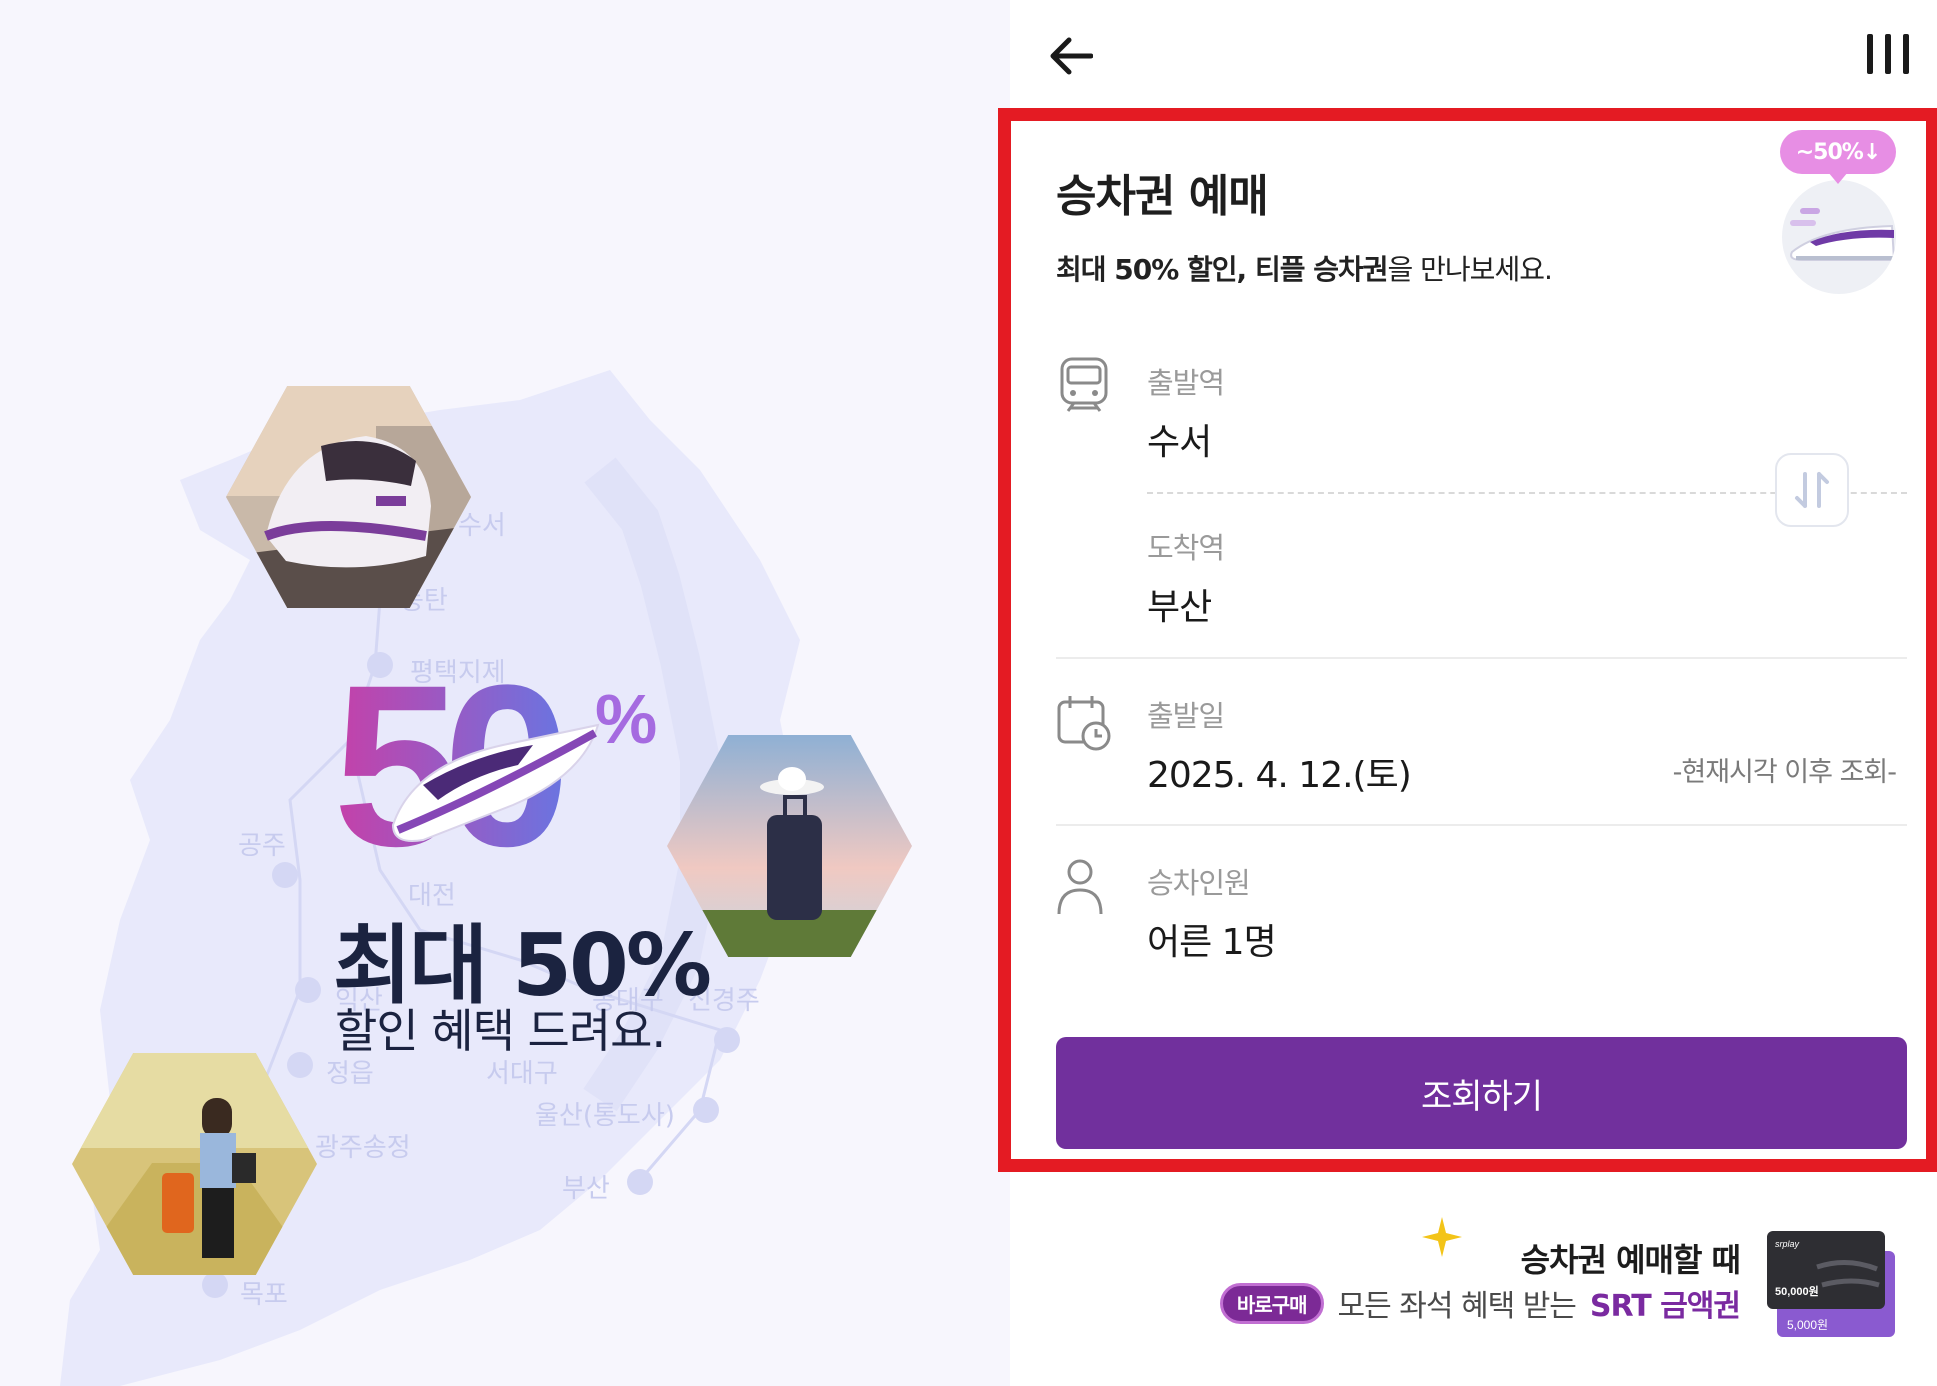  What do you see at coordinates (1839, 237) in the screenshot?
I see `train-thumbnail` at bounding box center [1839, 237].